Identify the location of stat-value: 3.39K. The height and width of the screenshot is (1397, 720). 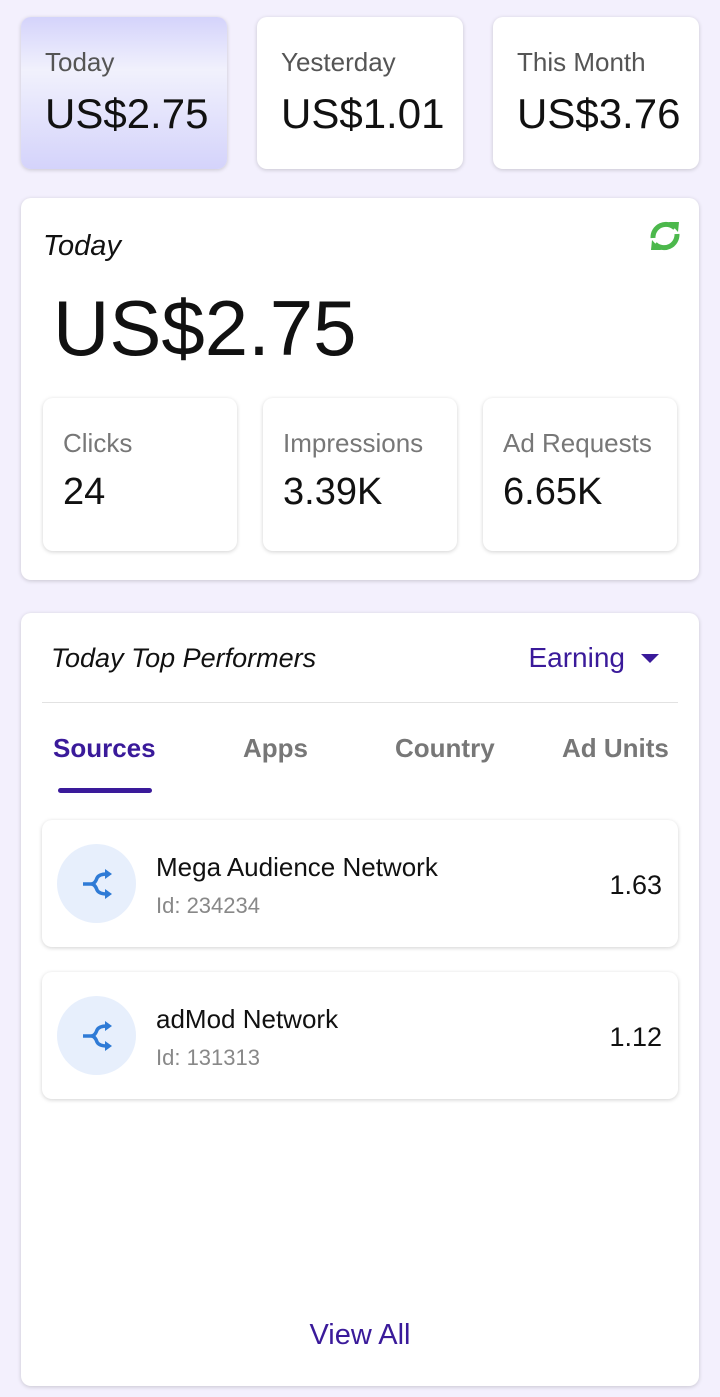
(333, 492).